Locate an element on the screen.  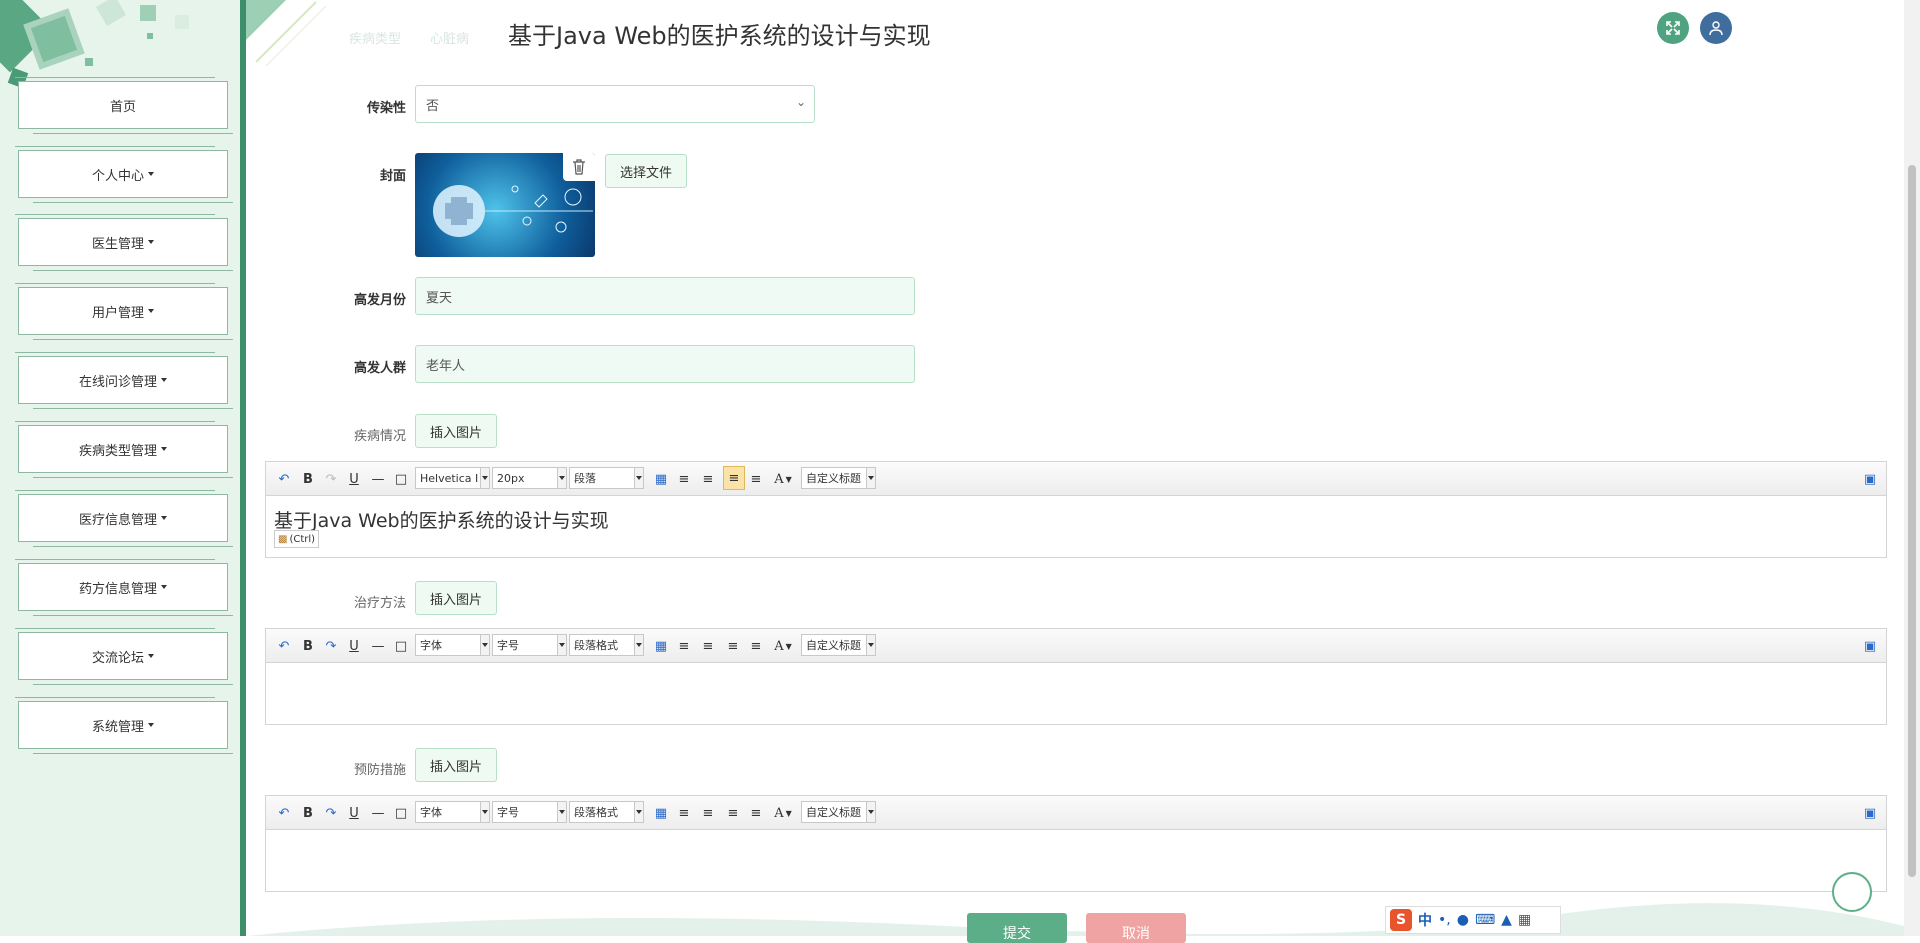
ime-mode-toggle: 中 is located at coordinates (1425, 920).